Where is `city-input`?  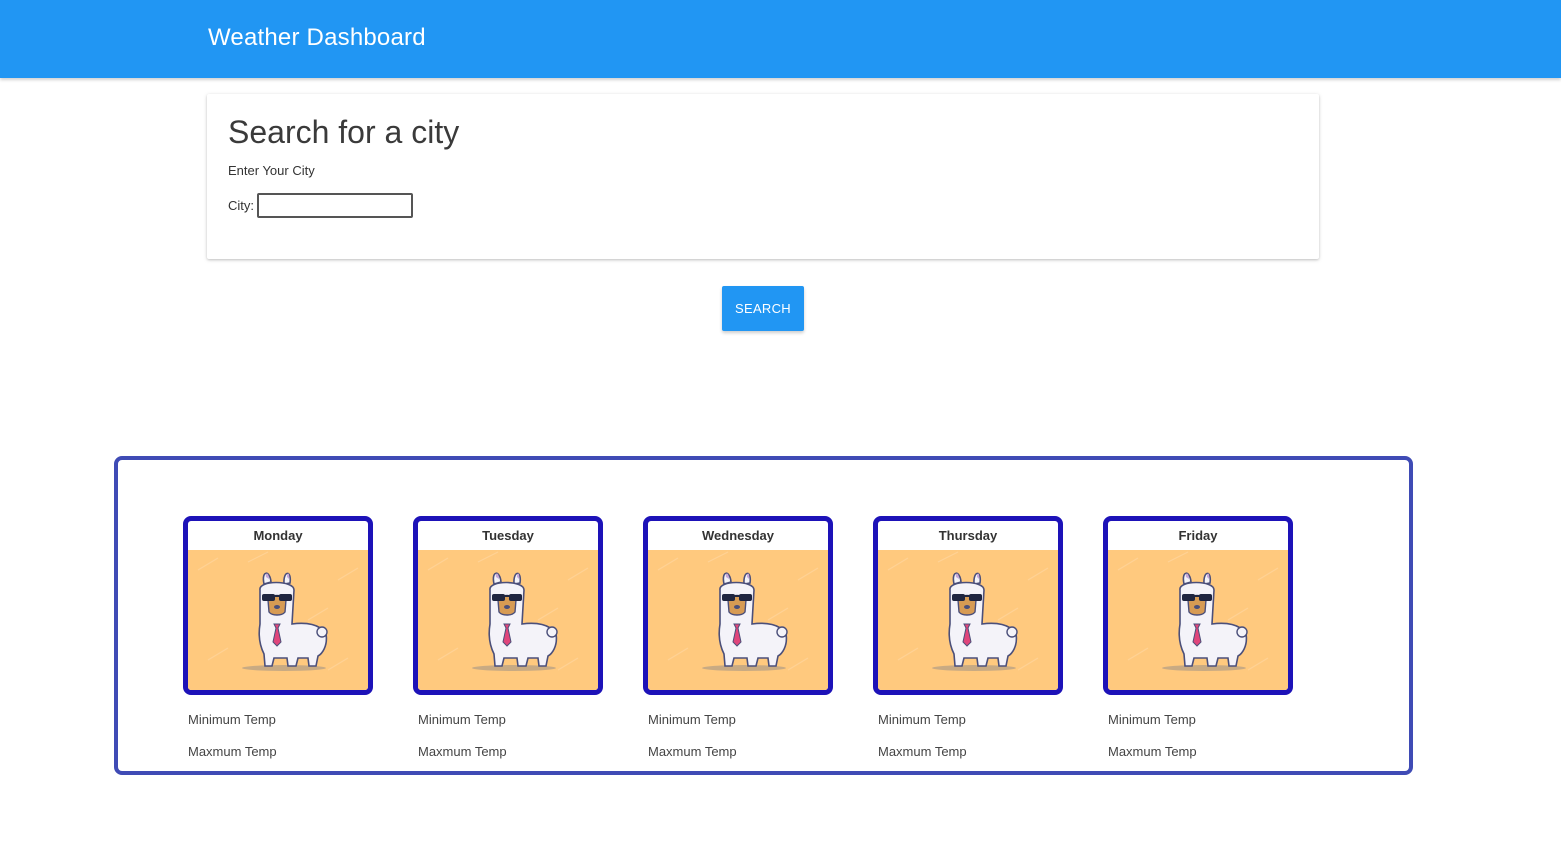 city-input is located at coordinates (335, 205).